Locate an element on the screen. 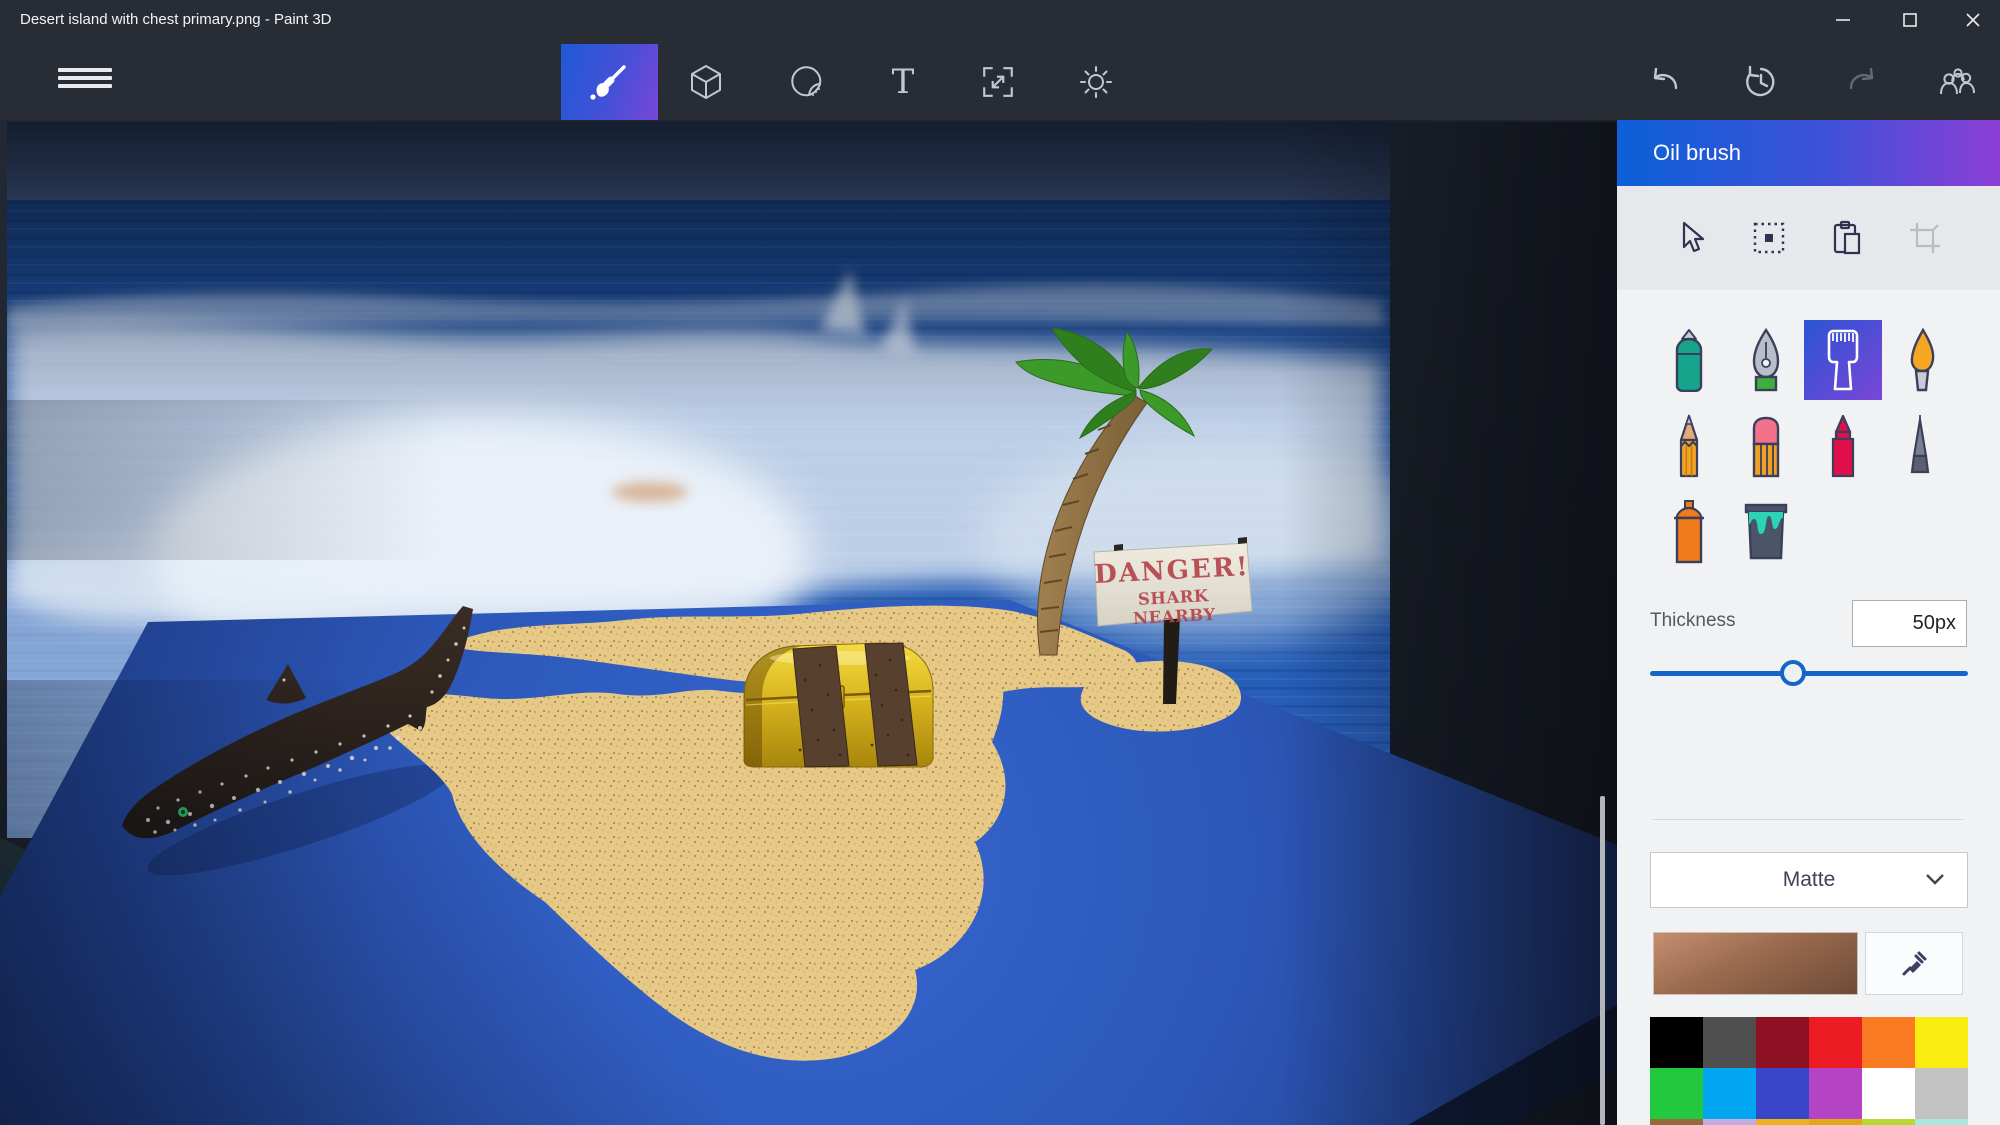 The width and height of the screenshot is (2000, 1125). brush-crayon is located at coordinates (1843, 446).